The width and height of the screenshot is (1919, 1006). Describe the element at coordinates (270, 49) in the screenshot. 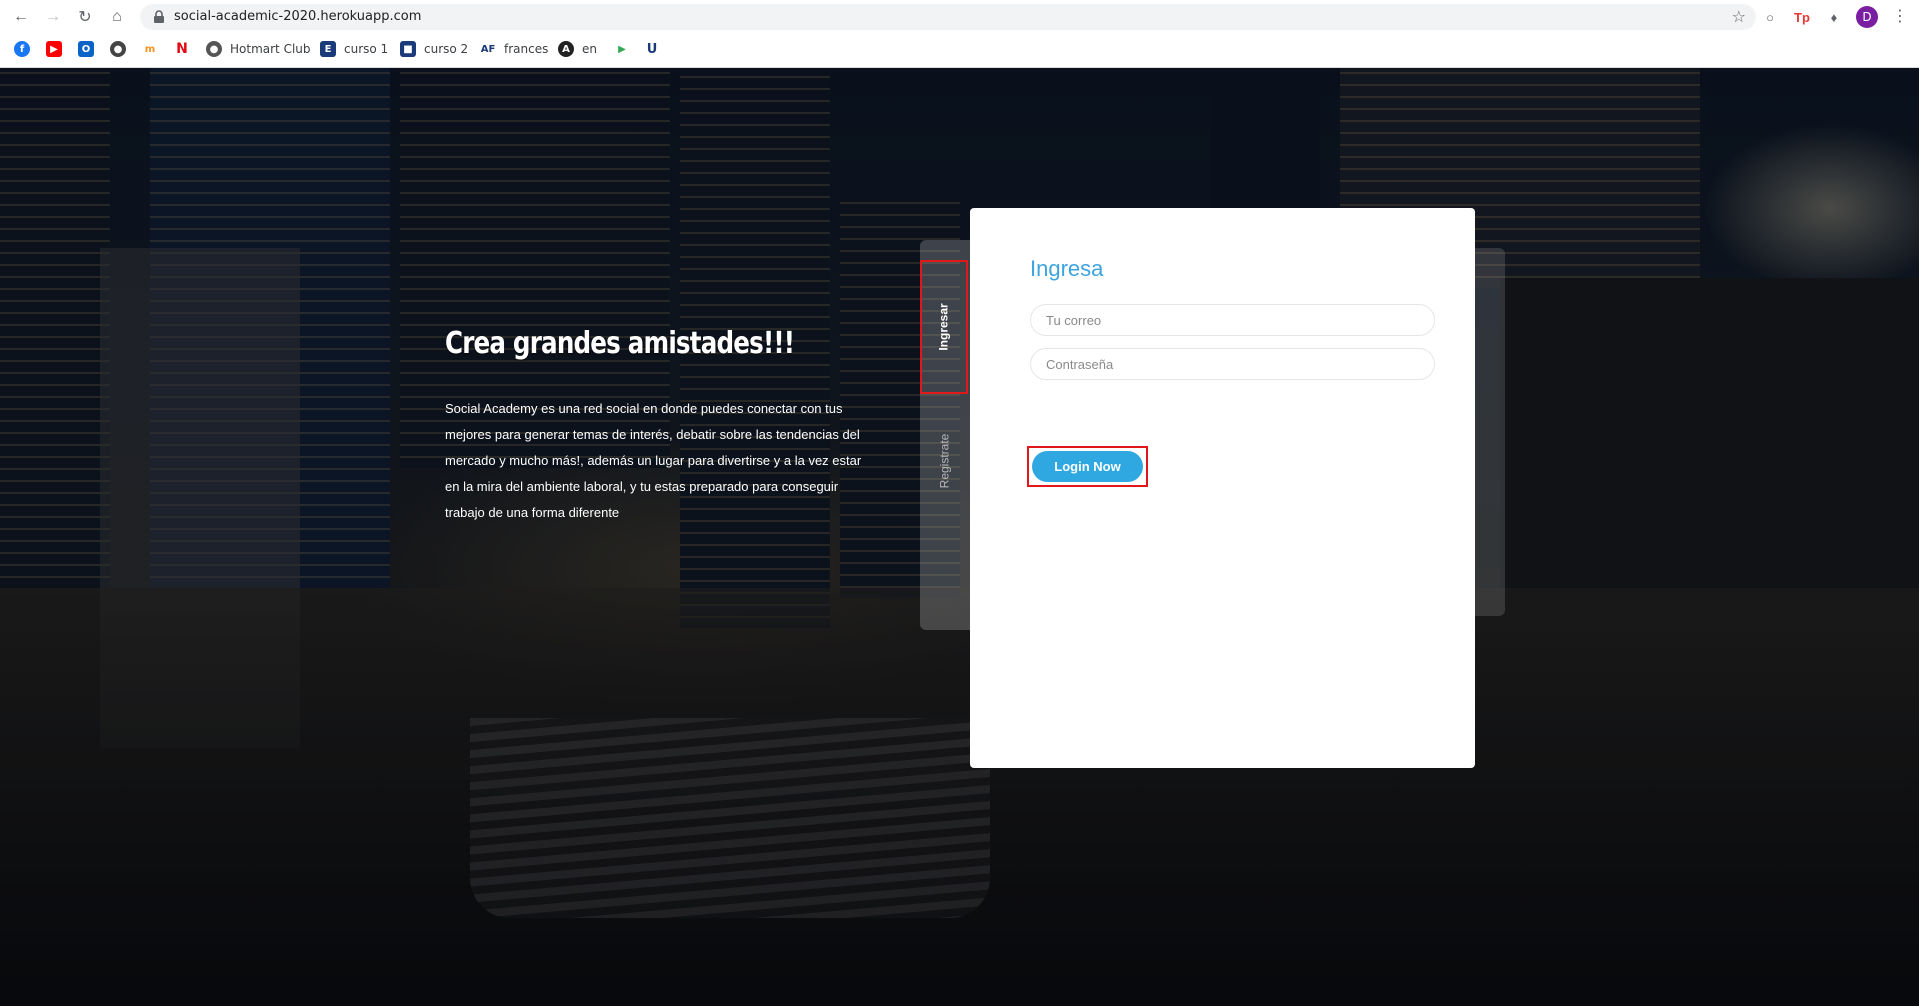

I see `bookmark-label: Hotmart Club` at that location.